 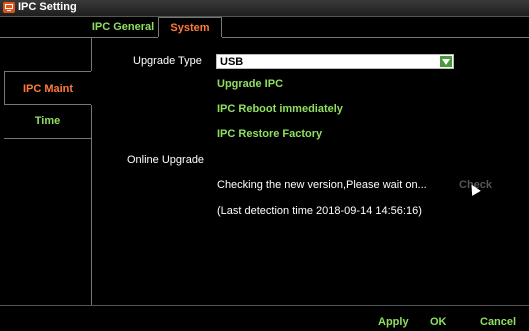 I want to click on cancel-button: Cancel, so click(x=498, y=322).